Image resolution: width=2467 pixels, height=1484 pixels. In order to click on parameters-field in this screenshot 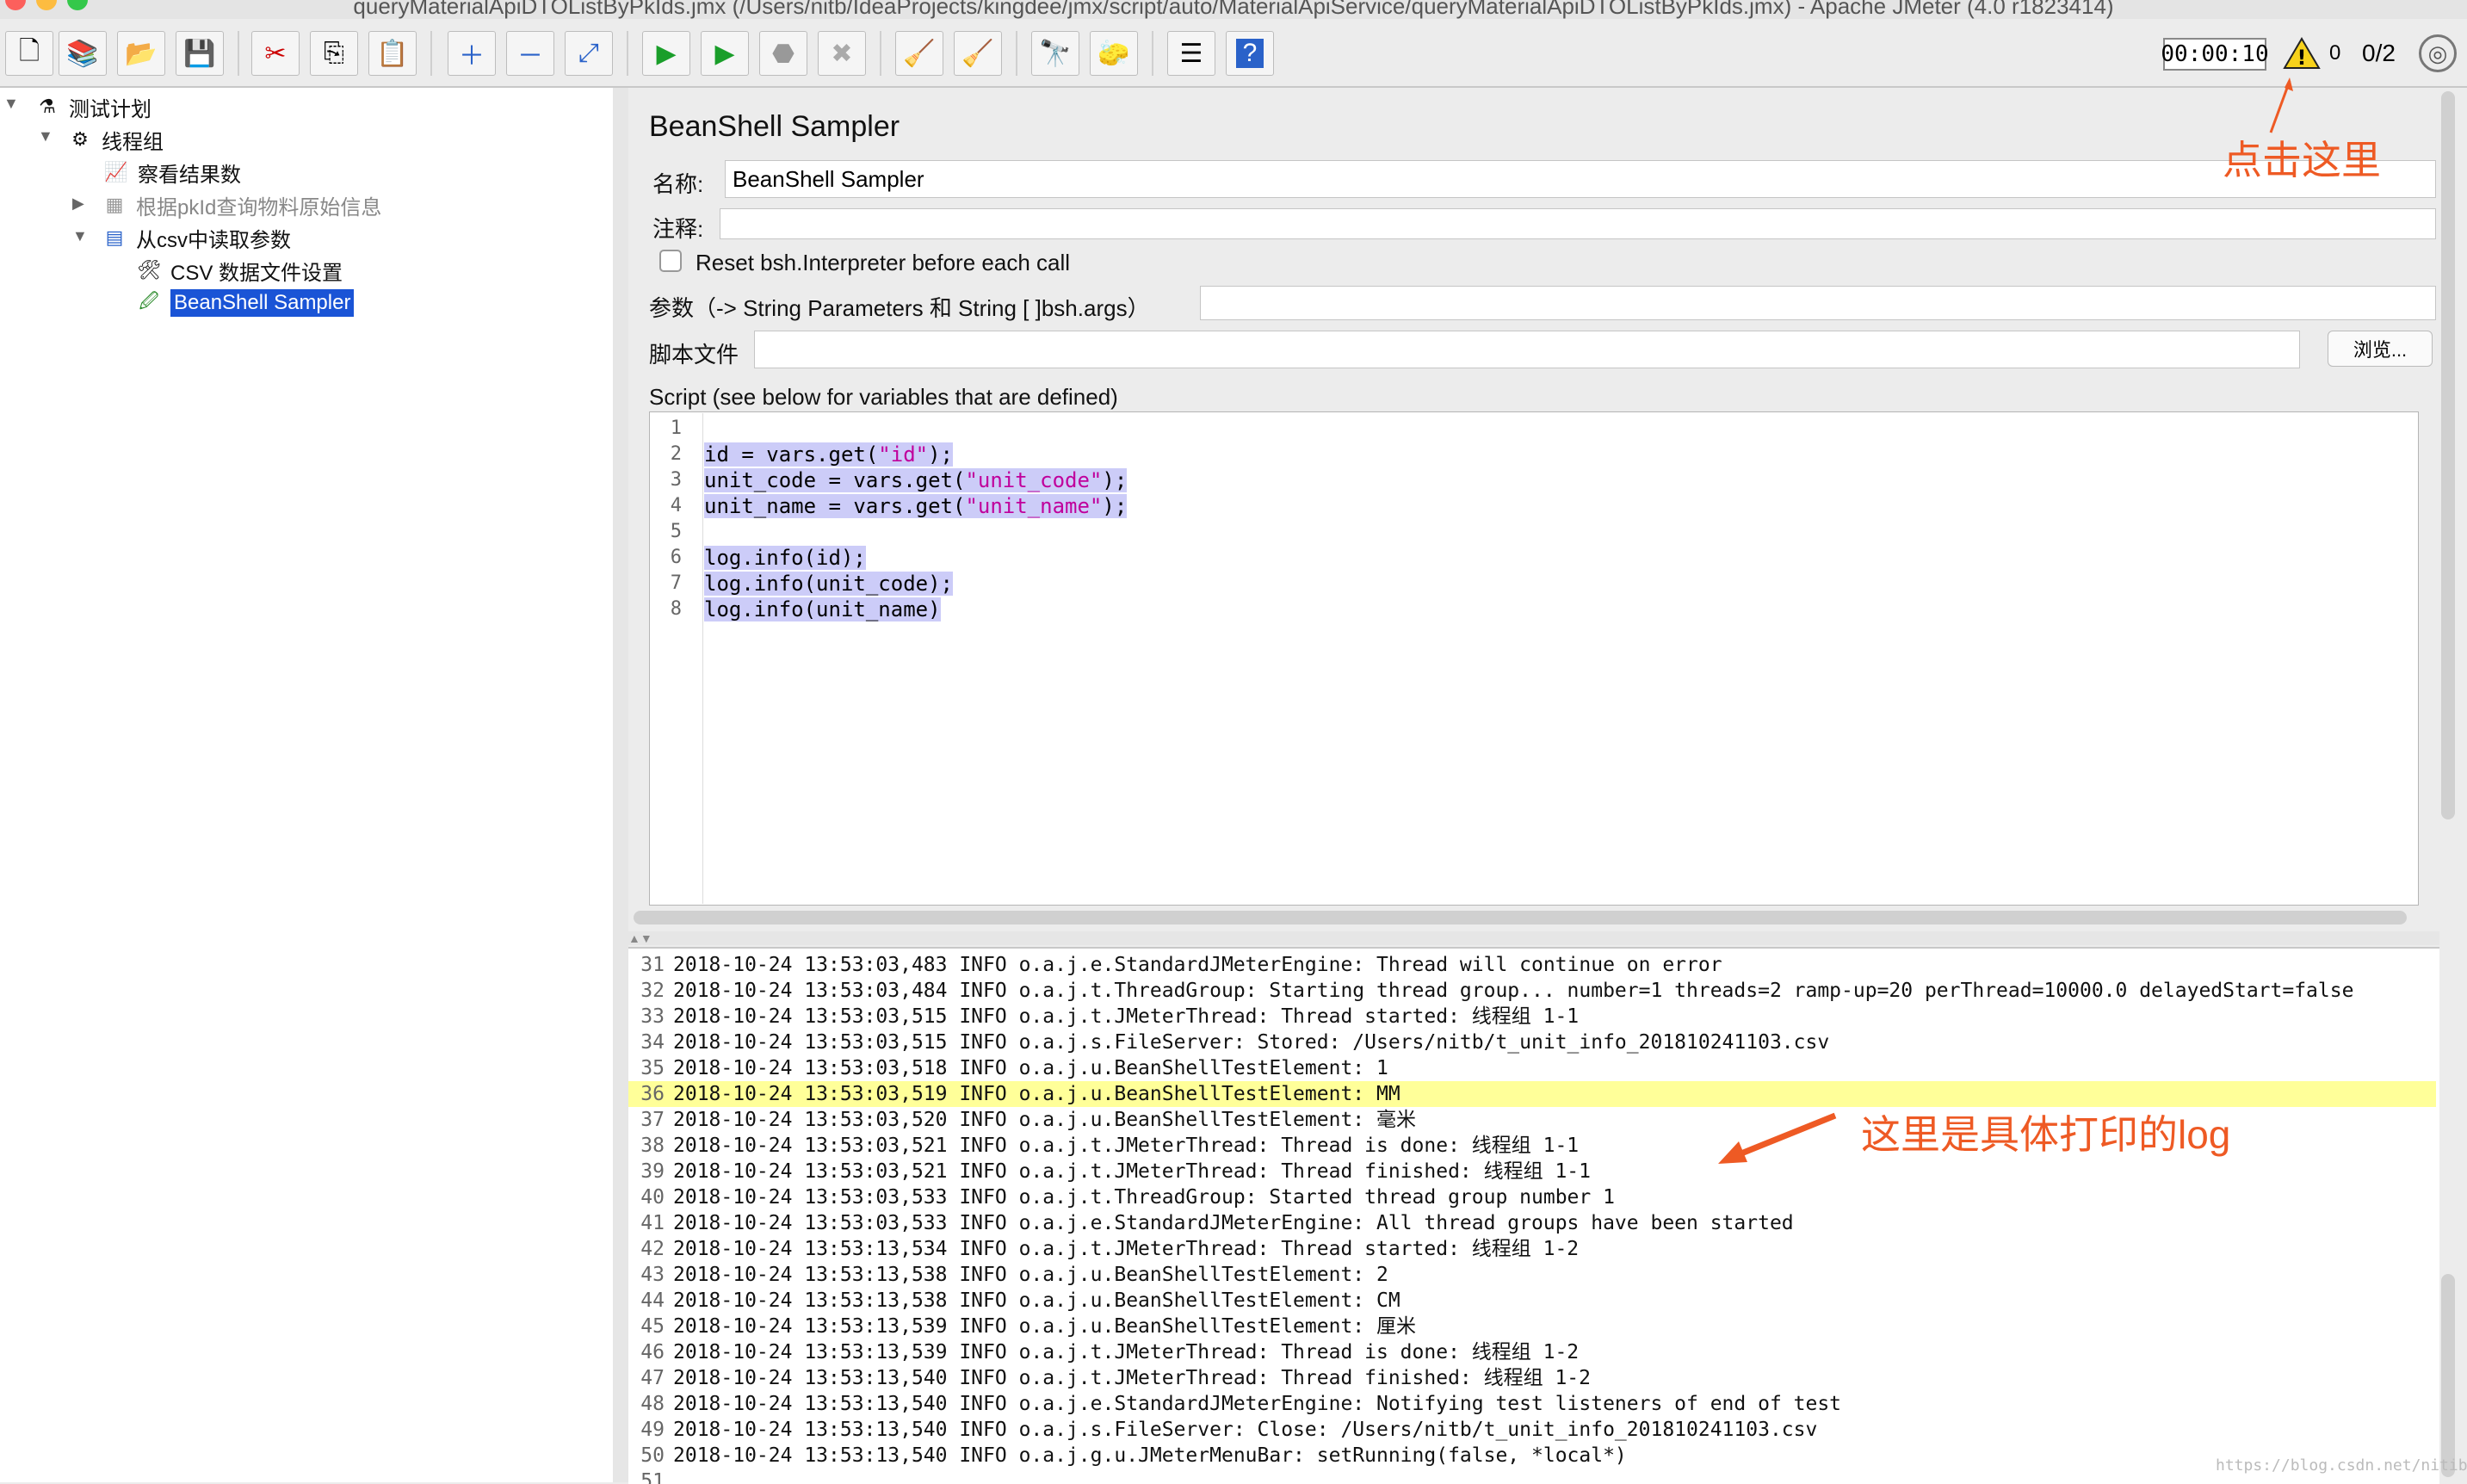, I will do `click(1818, 303)`.